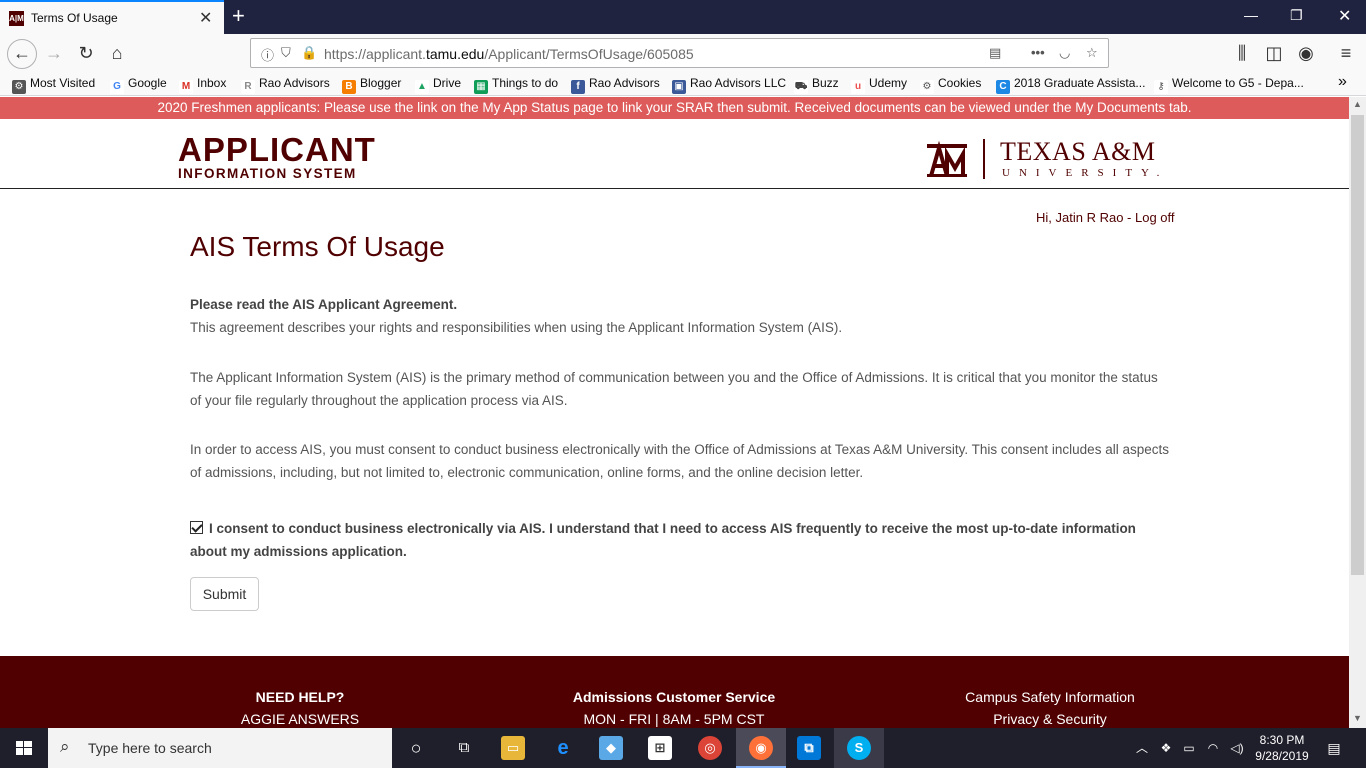  I want to click on back-arrow-icon: ←, so click(22, 54).